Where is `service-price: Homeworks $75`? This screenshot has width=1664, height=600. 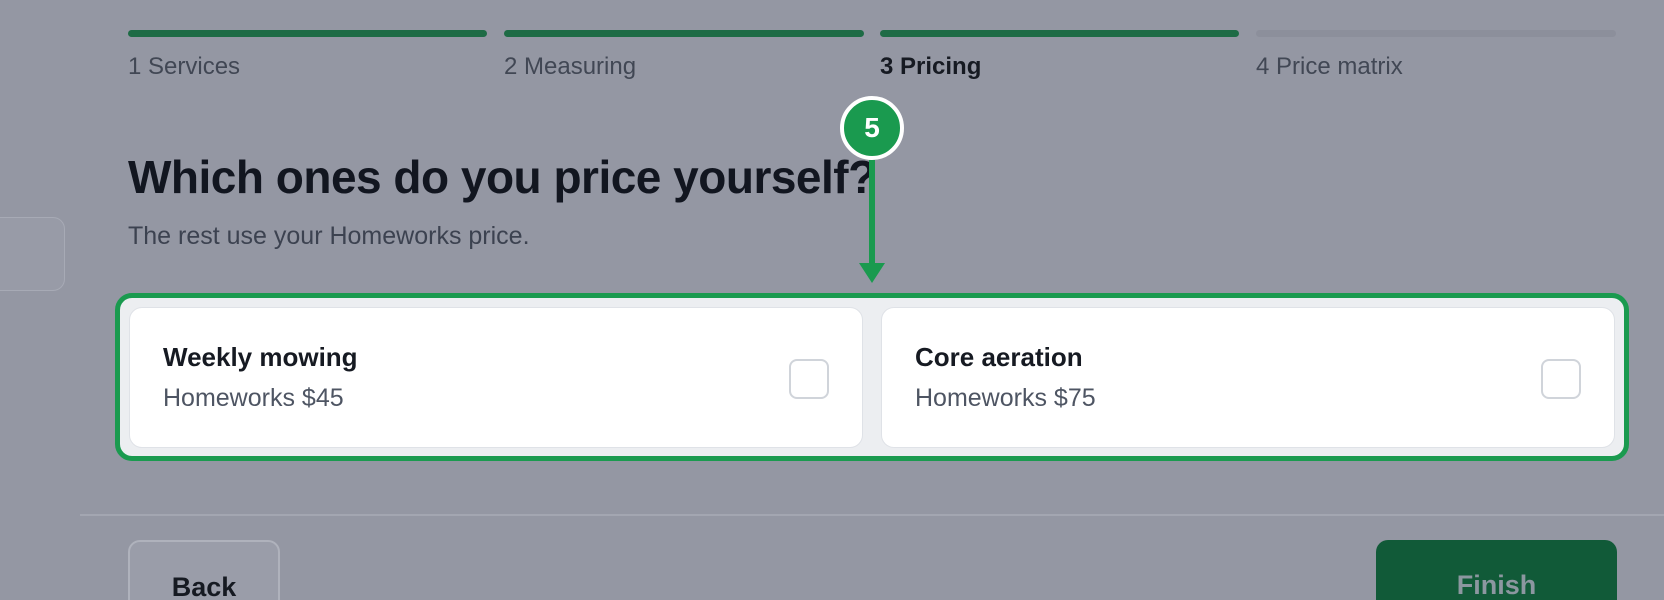 service-price: Homeworks $75 is located at coordinates (1005, 398).